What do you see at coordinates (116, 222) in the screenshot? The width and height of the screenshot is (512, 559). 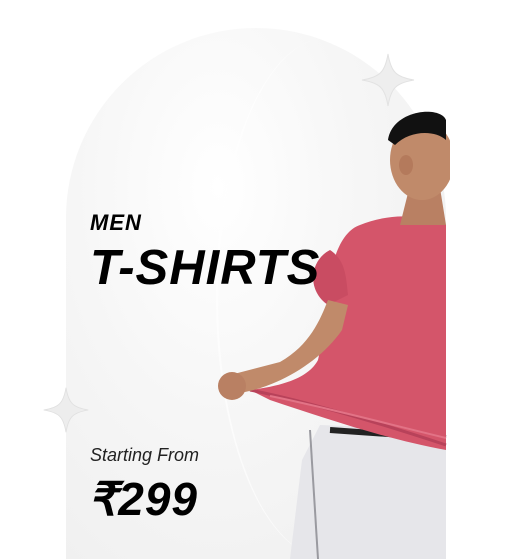 I see `category-label: MEN` at bounding box center [116, 222].